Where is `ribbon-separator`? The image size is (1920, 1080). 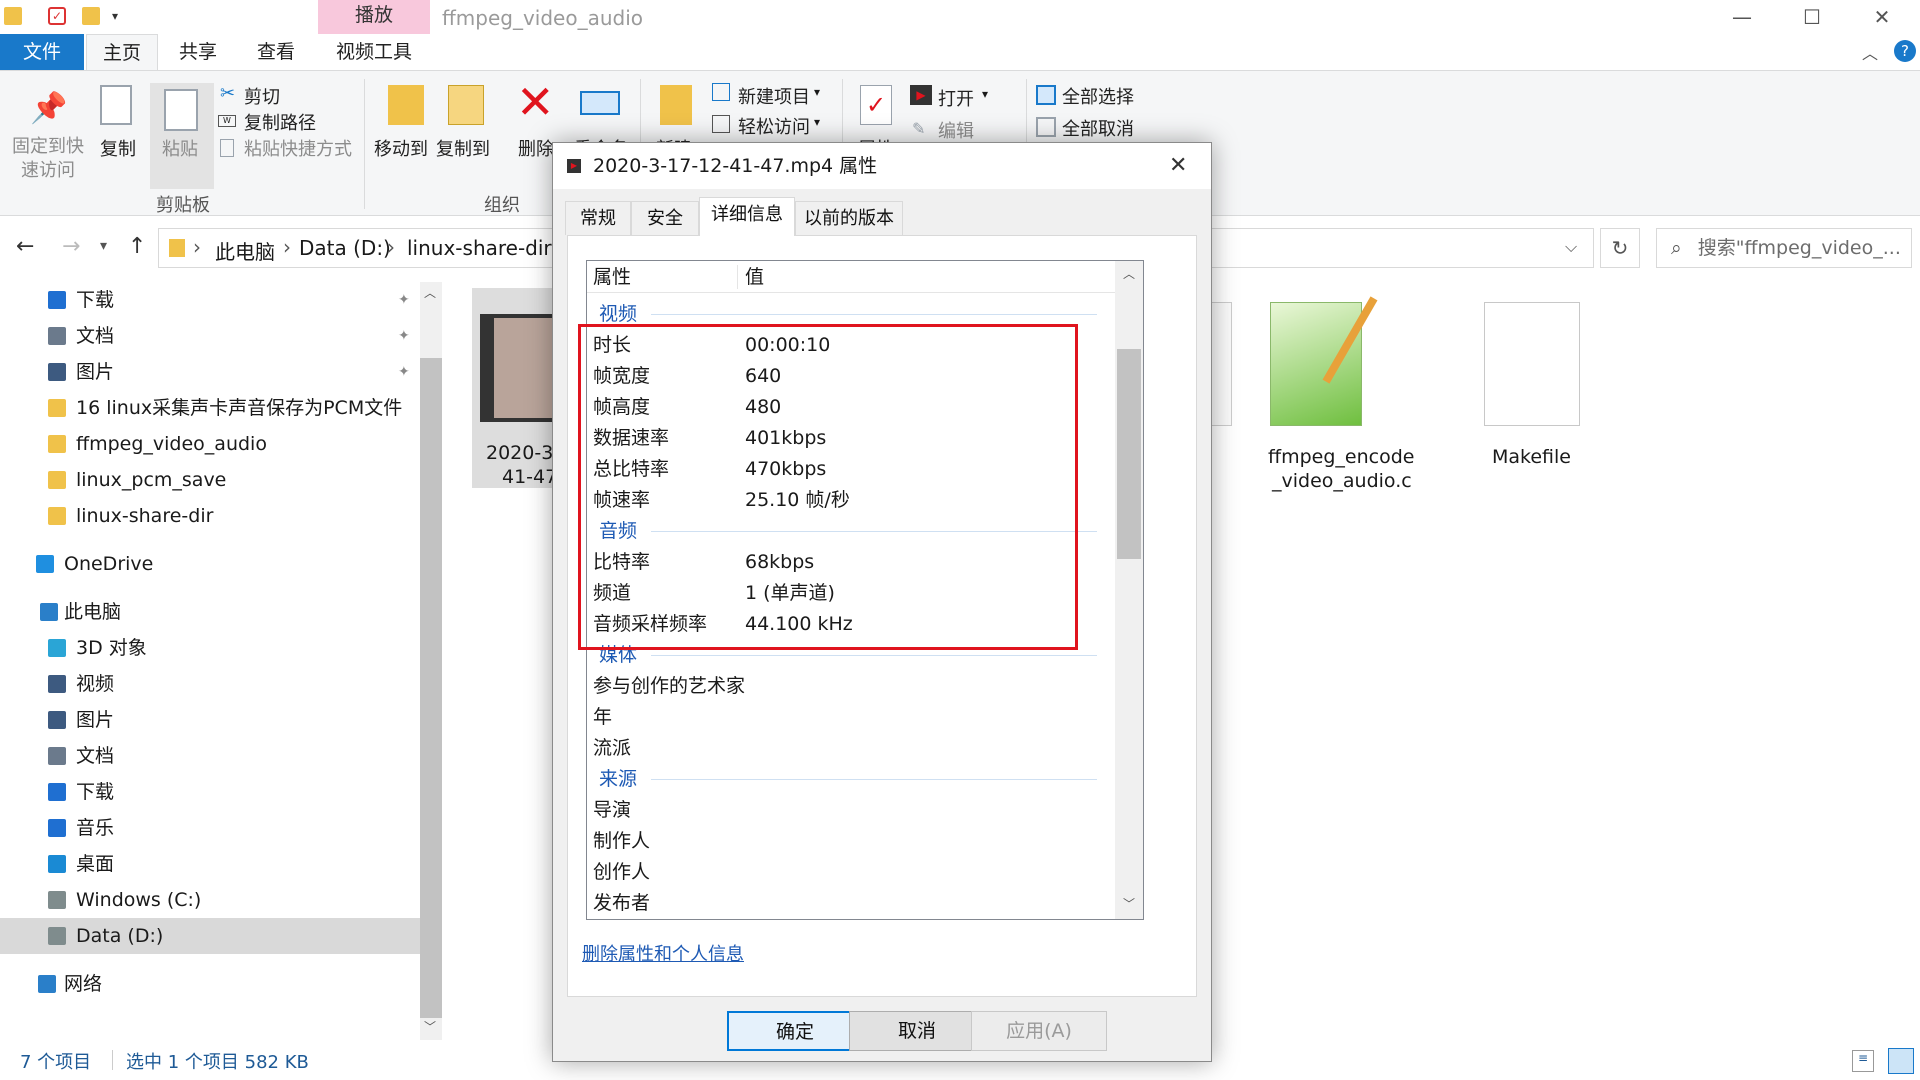
ribbon-separator is located at coordinates (364, 144).